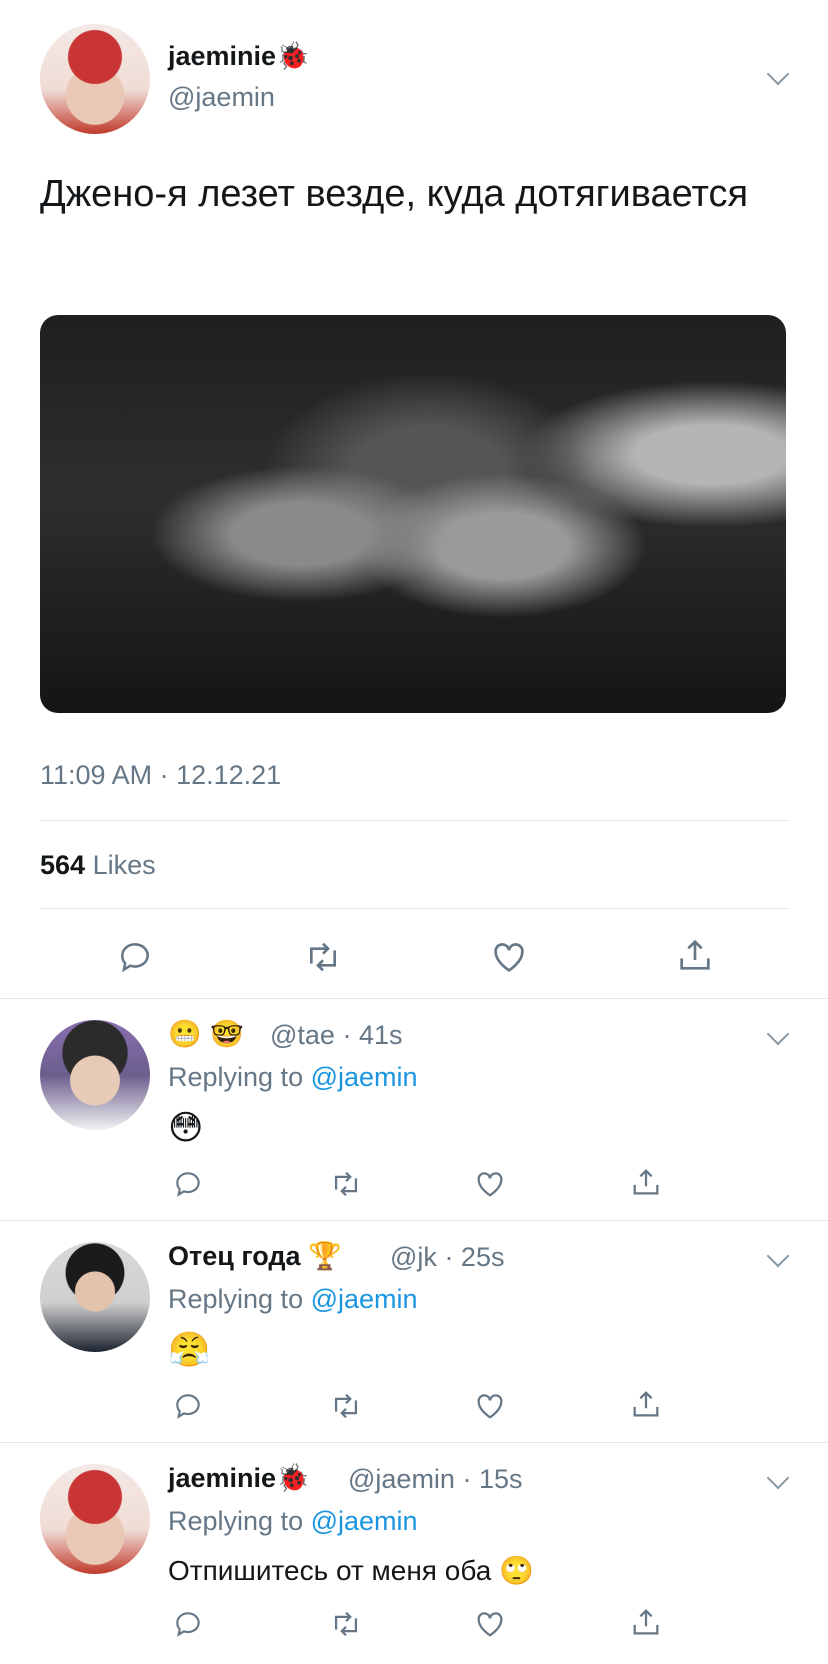 This screenshot has height=1664, width=828. I want to click on reply-author-name: 😬 🤓, so click(206, 1034).